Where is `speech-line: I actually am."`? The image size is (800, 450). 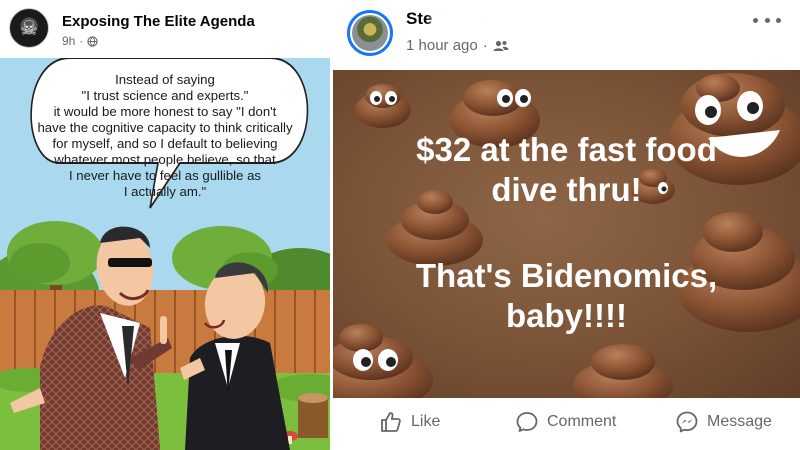 speech-line: I actually am." is located at coordinates (165, 191).